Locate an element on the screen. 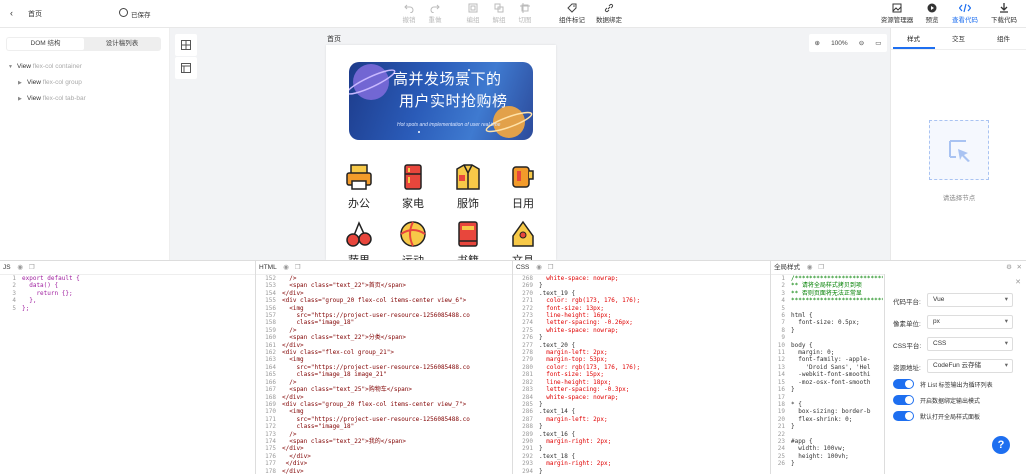  layout-tool-button is located at coordinates (186, 68).